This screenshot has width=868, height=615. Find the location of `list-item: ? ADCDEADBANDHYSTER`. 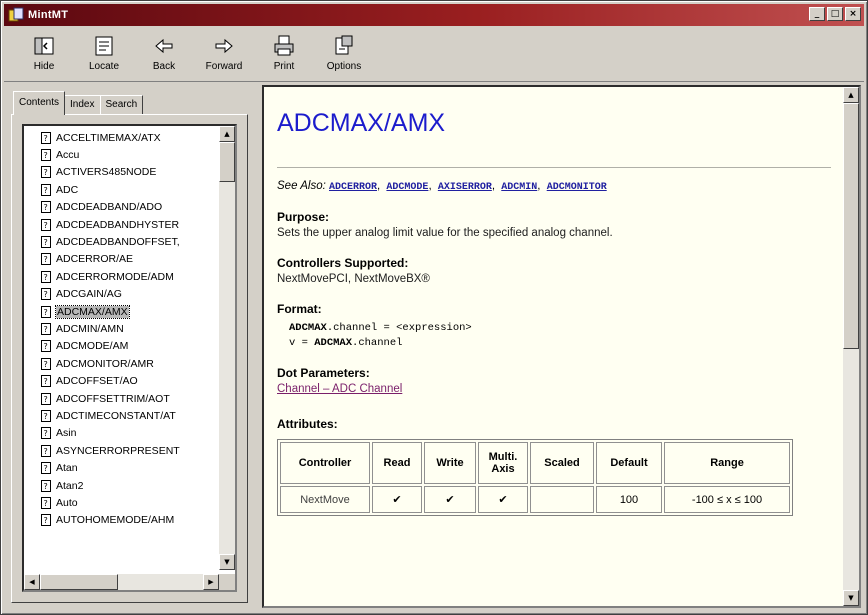

list-item: ? ADCDEADBANDHYSTER is located at coordinates (121, 224).